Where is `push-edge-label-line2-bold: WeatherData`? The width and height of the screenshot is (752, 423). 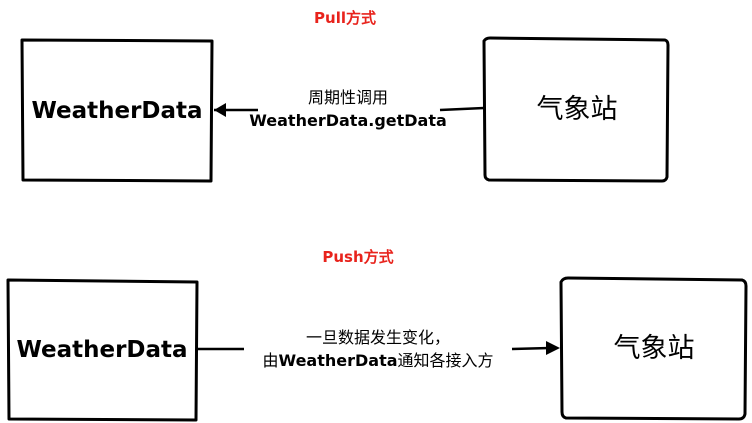 push-edge-label-line2-bold: WeatherData is located at coordinates (337, 360).